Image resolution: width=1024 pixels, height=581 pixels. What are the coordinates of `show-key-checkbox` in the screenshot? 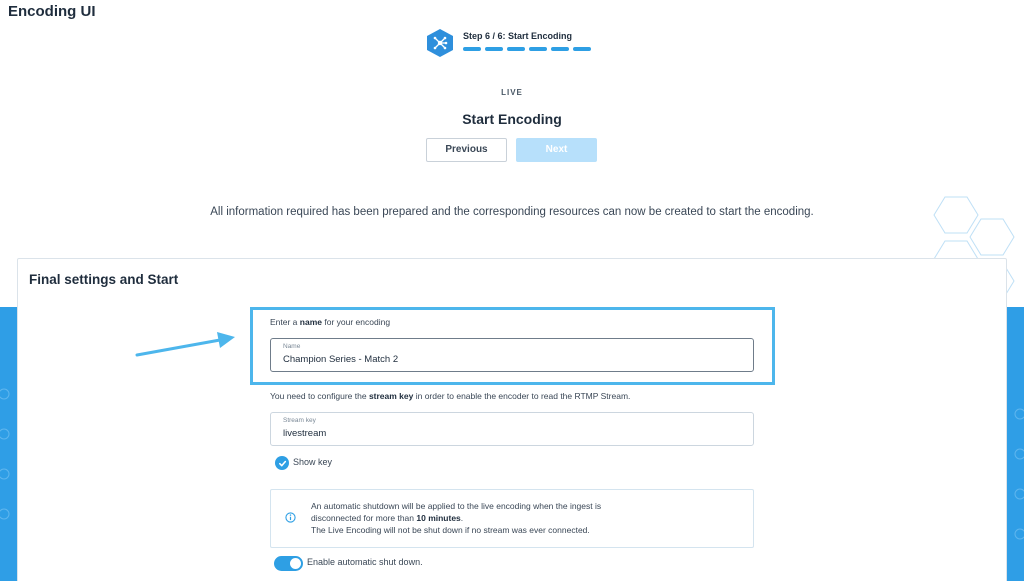 It's located at (282, 463).